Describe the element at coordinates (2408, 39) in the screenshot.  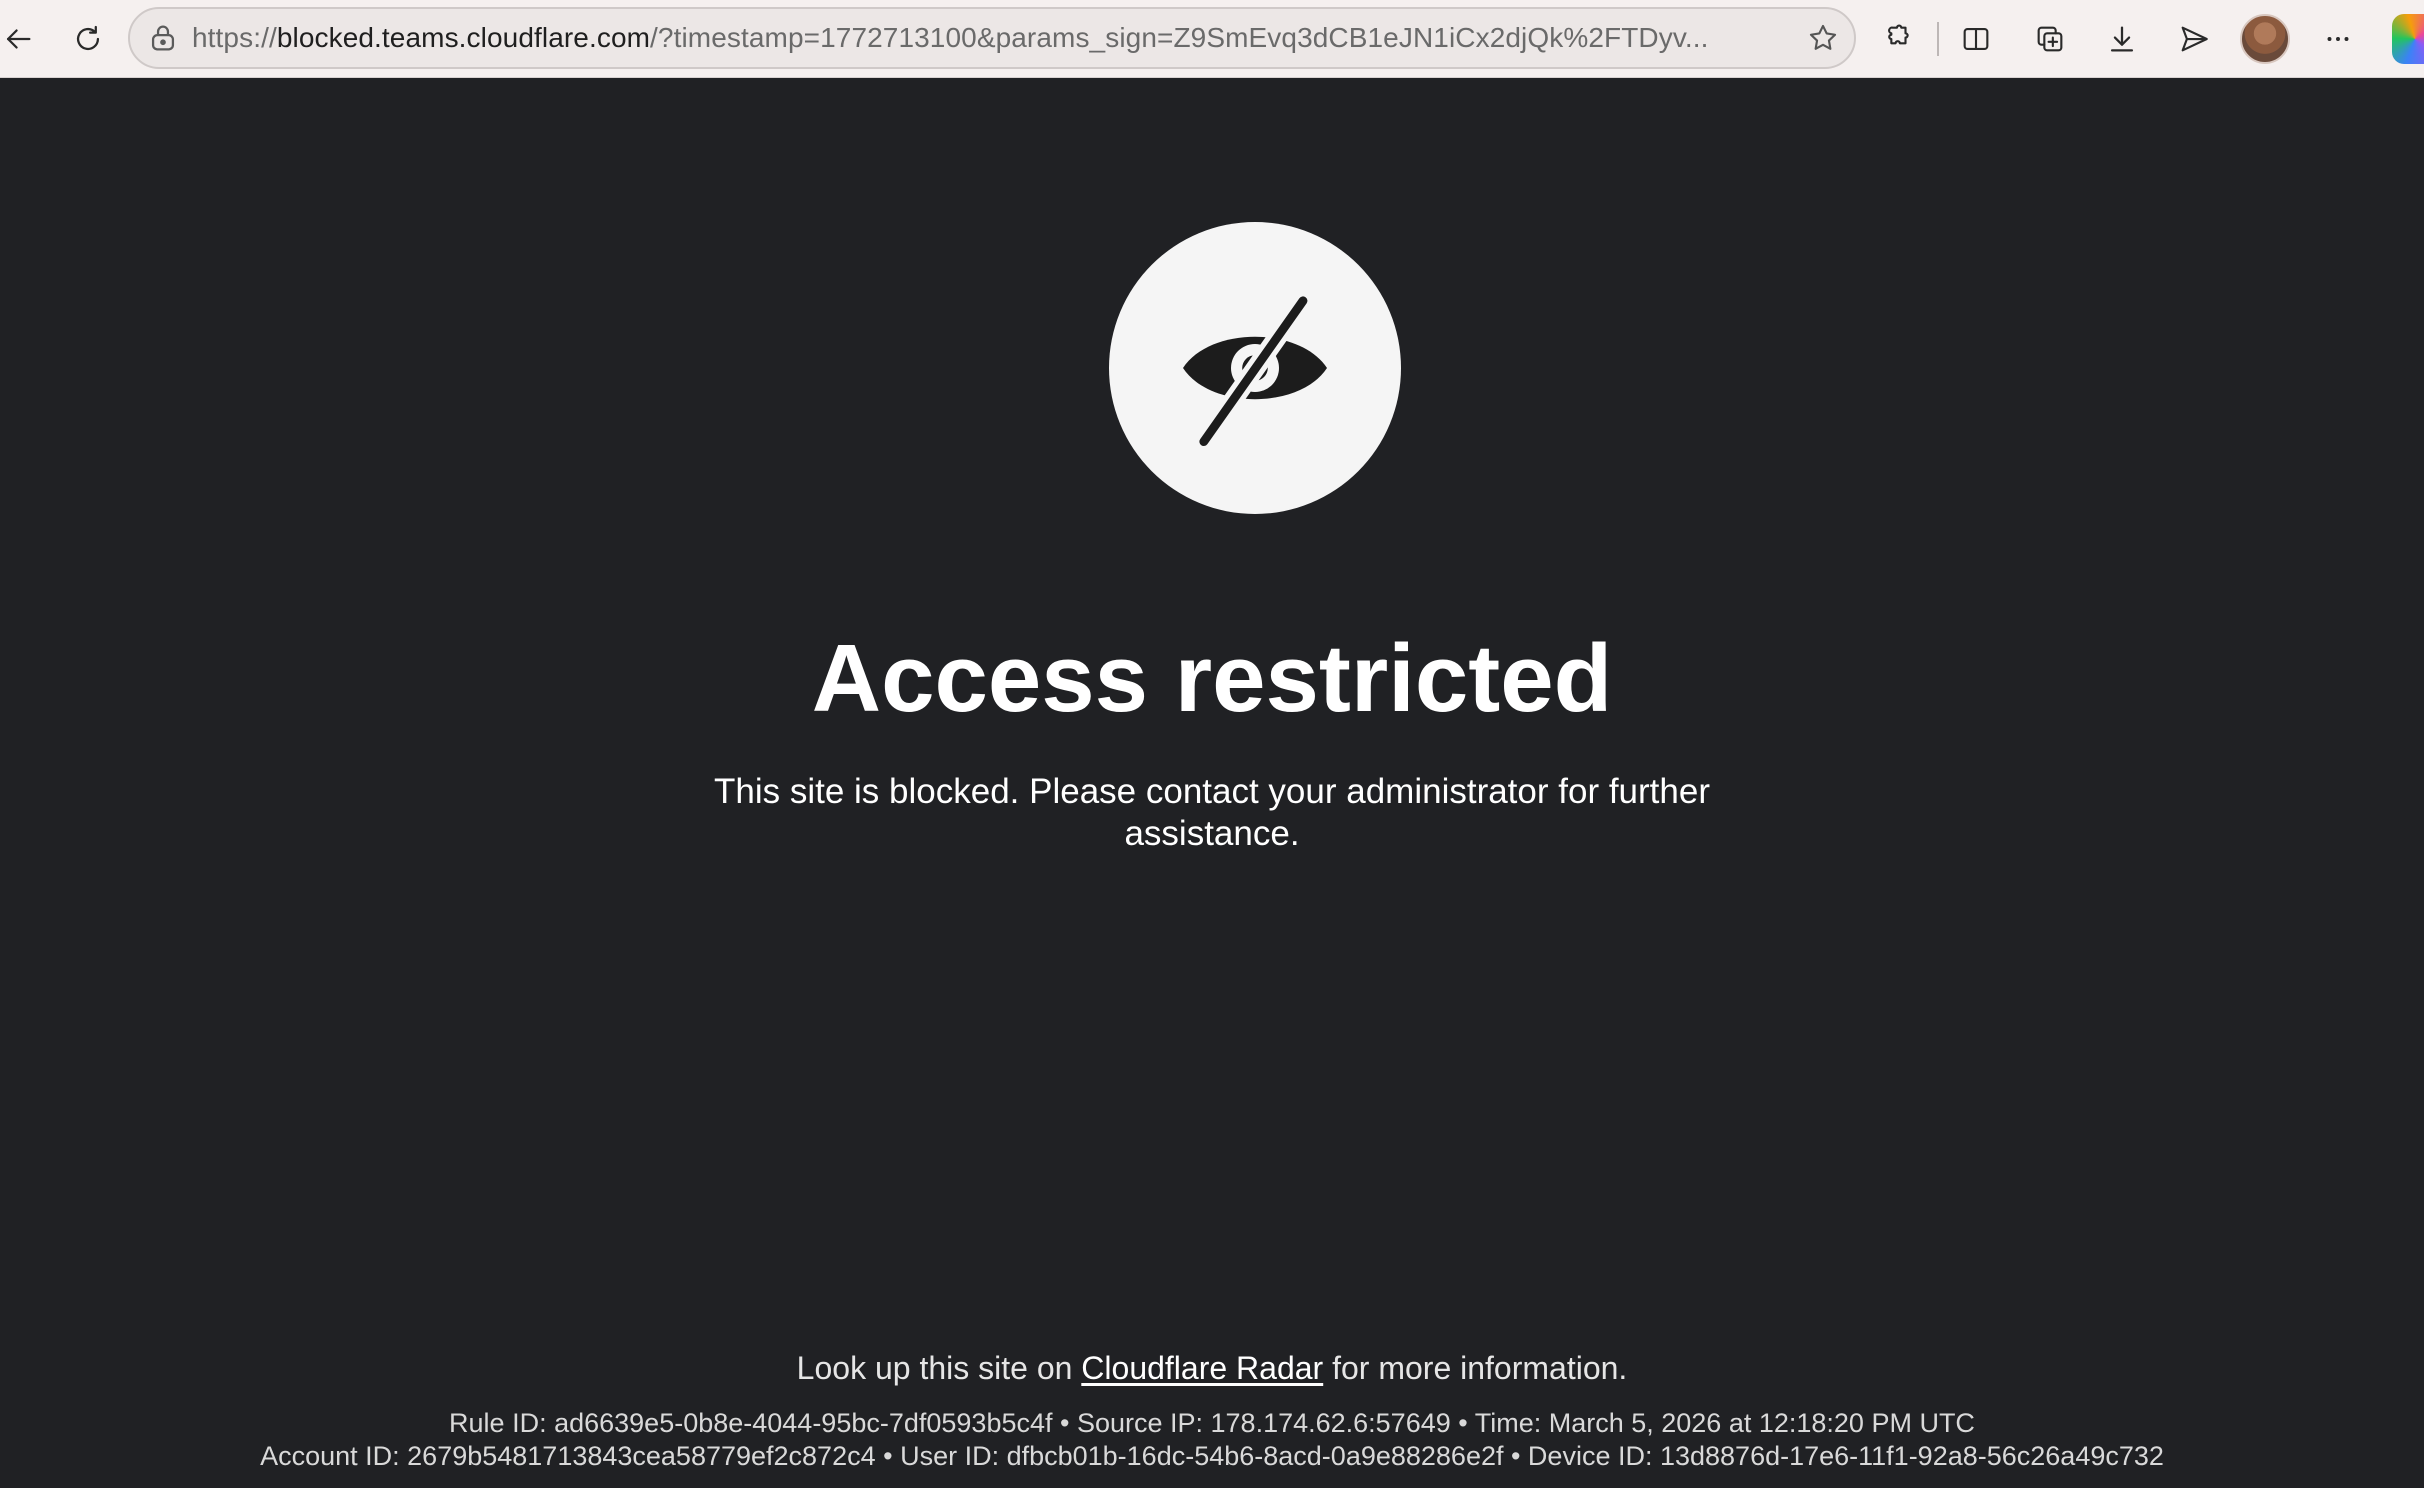
I see `copilot-icon` at that location.